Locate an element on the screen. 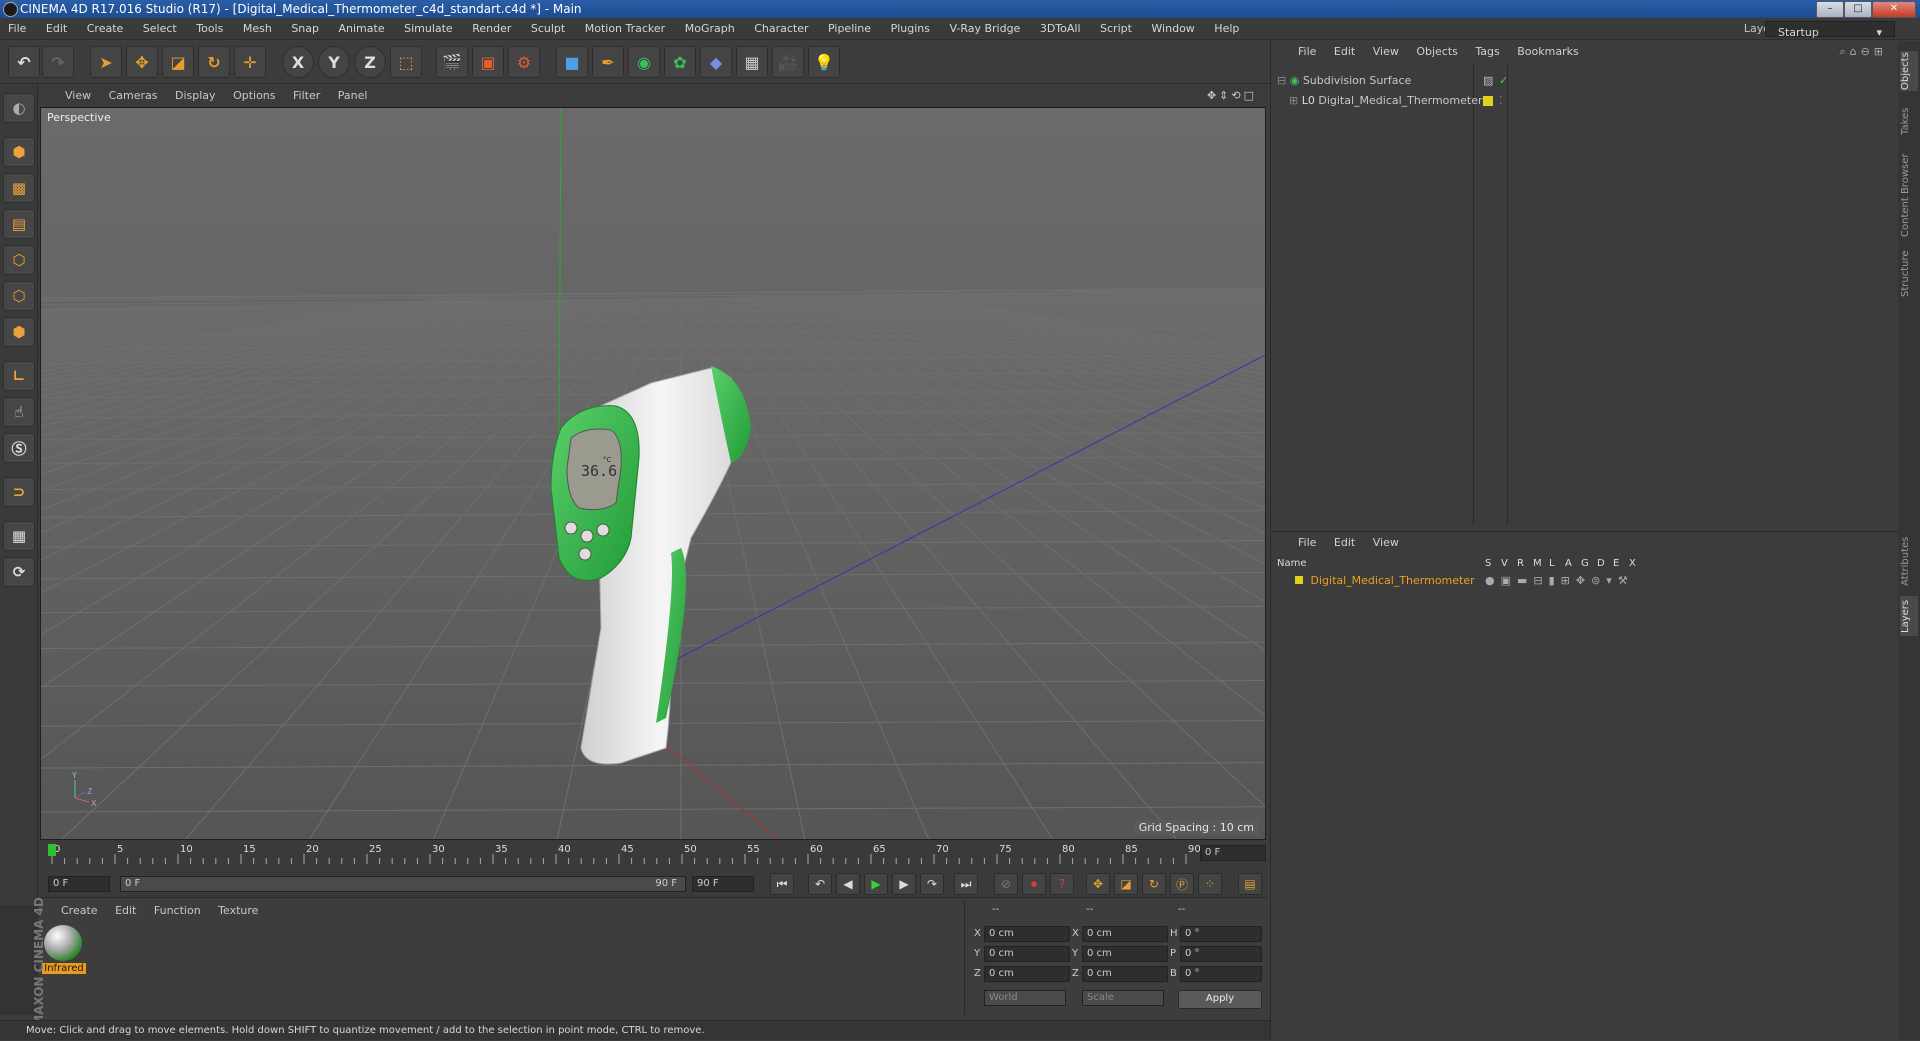 The height and width of the screenshot is (1041, 1920). object-row-thermometer: ⊞ L0 Digital_Medical_Thermometer ⁚ is located at coordinates (1577, 101).